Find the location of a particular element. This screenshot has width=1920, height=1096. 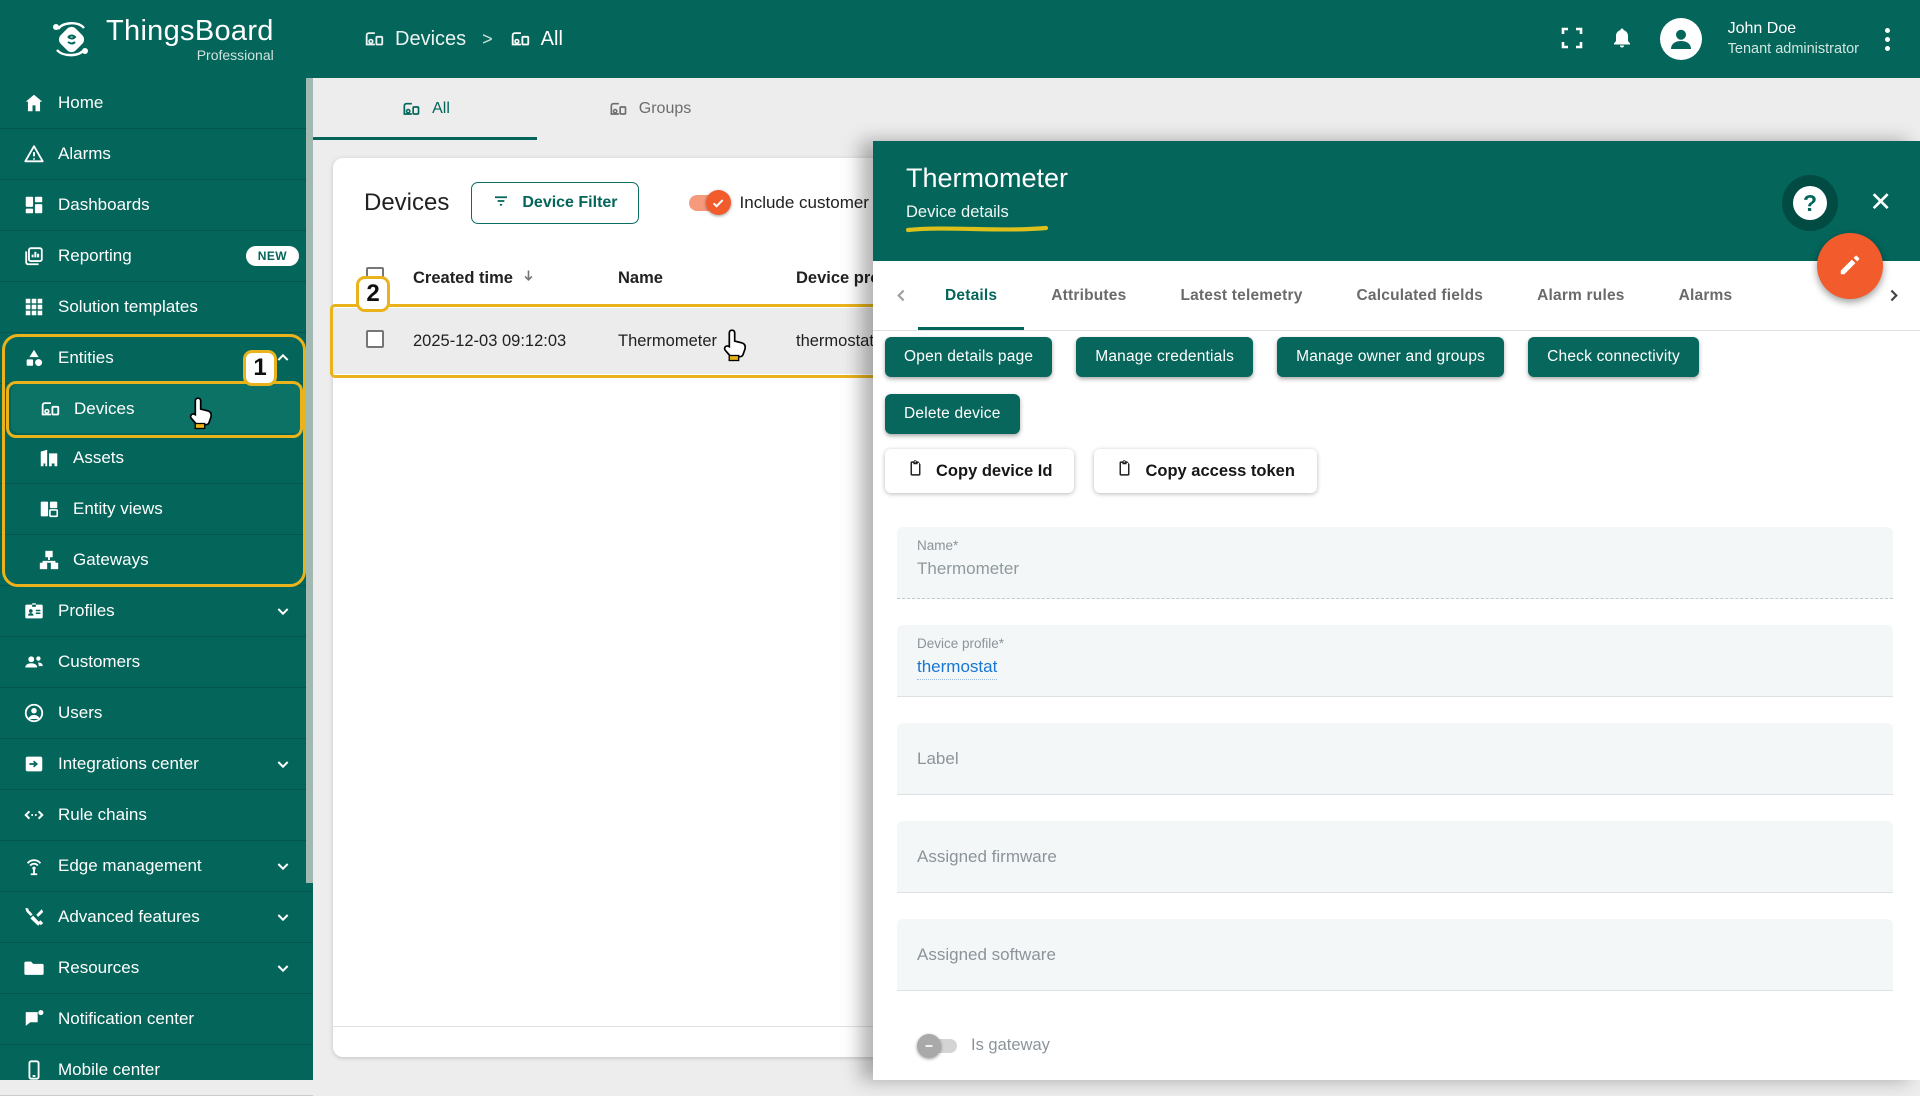

tab-calculated-fields: Calculated fields is located at coordinates (1420, 295).